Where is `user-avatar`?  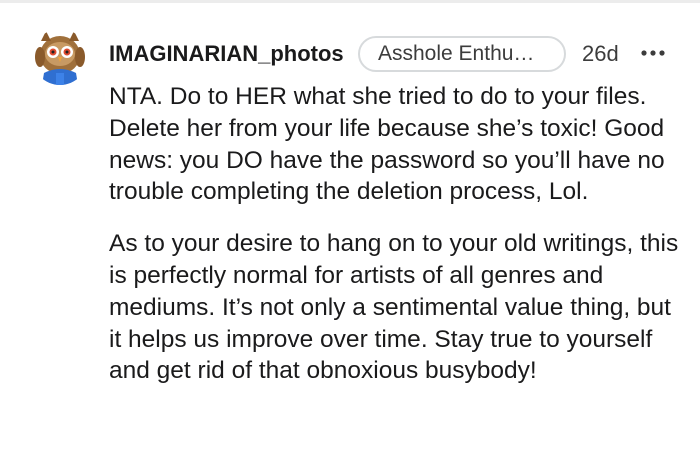 user-avatar is located at coordinates (60, 57).